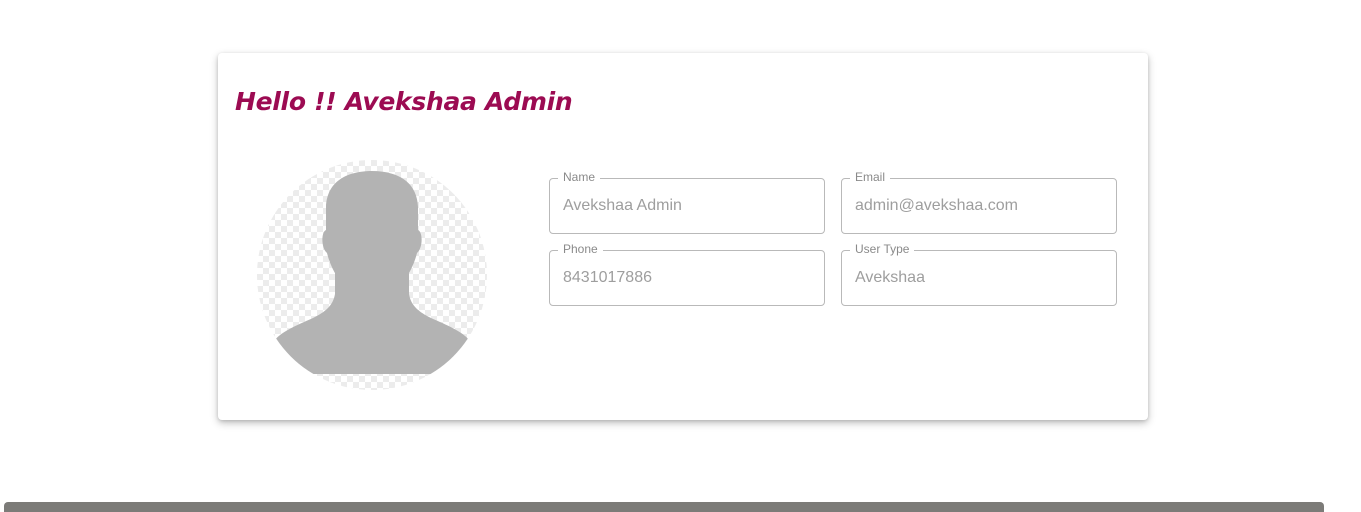 This screenshot has width=1361, height=512. Describe the element at coordinates (580, 249) in the screenshot. I see `phone-field-label: Phone` at that location.